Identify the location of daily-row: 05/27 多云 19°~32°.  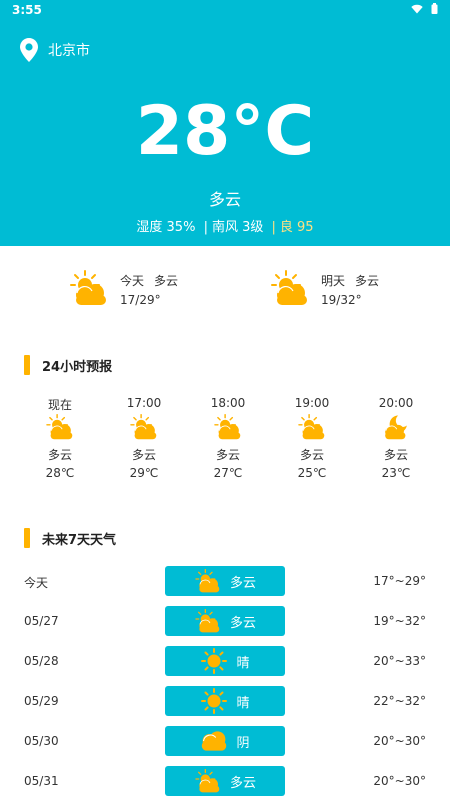
(225, 622).